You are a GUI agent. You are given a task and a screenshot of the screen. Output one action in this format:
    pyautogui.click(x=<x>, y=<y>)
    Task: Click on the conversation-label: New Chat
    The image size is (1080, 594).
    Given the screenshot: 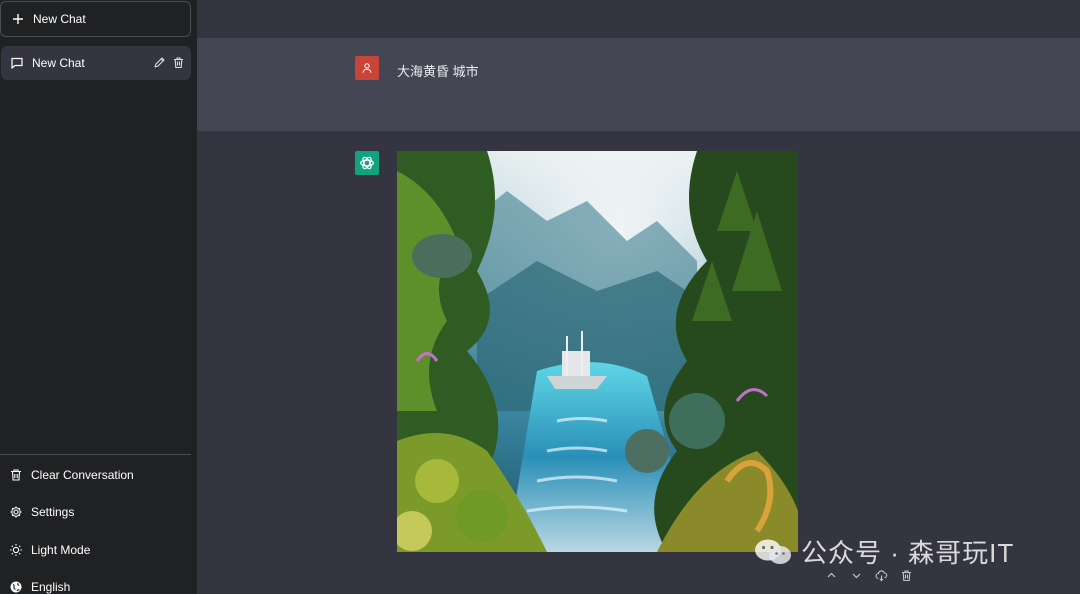 What is the action you would take?
    pyautogui.click(x=58, y=63)
    